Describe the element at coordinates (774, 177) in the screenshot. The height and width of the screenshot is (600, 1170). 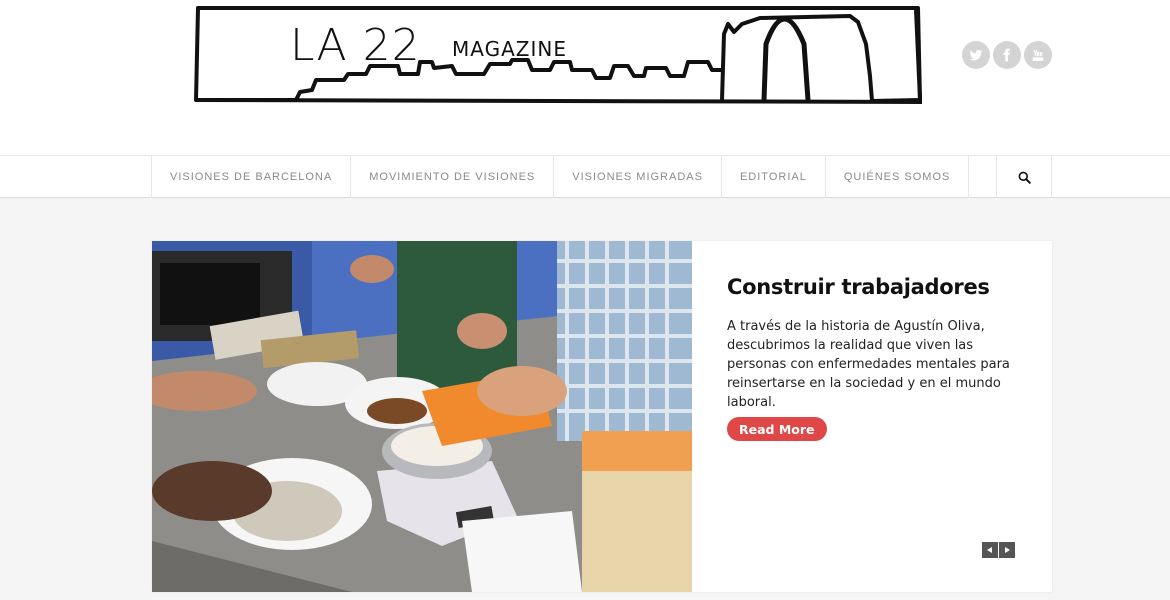
I see `nav-item-editorial: EDITORIAL` at that location.